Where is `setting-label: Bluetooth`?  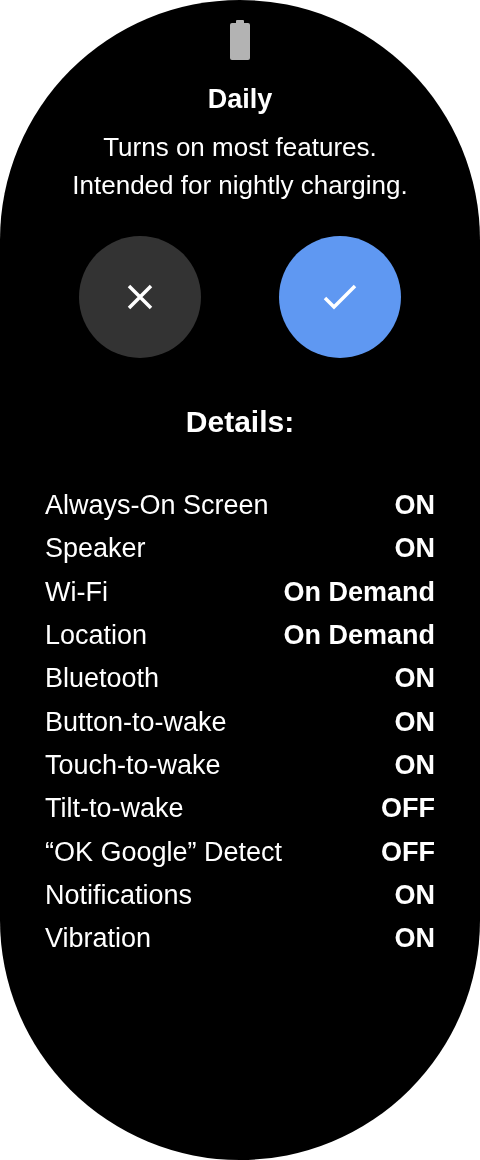
setting-label: Bluetooth is located at coordinates (102, 679).